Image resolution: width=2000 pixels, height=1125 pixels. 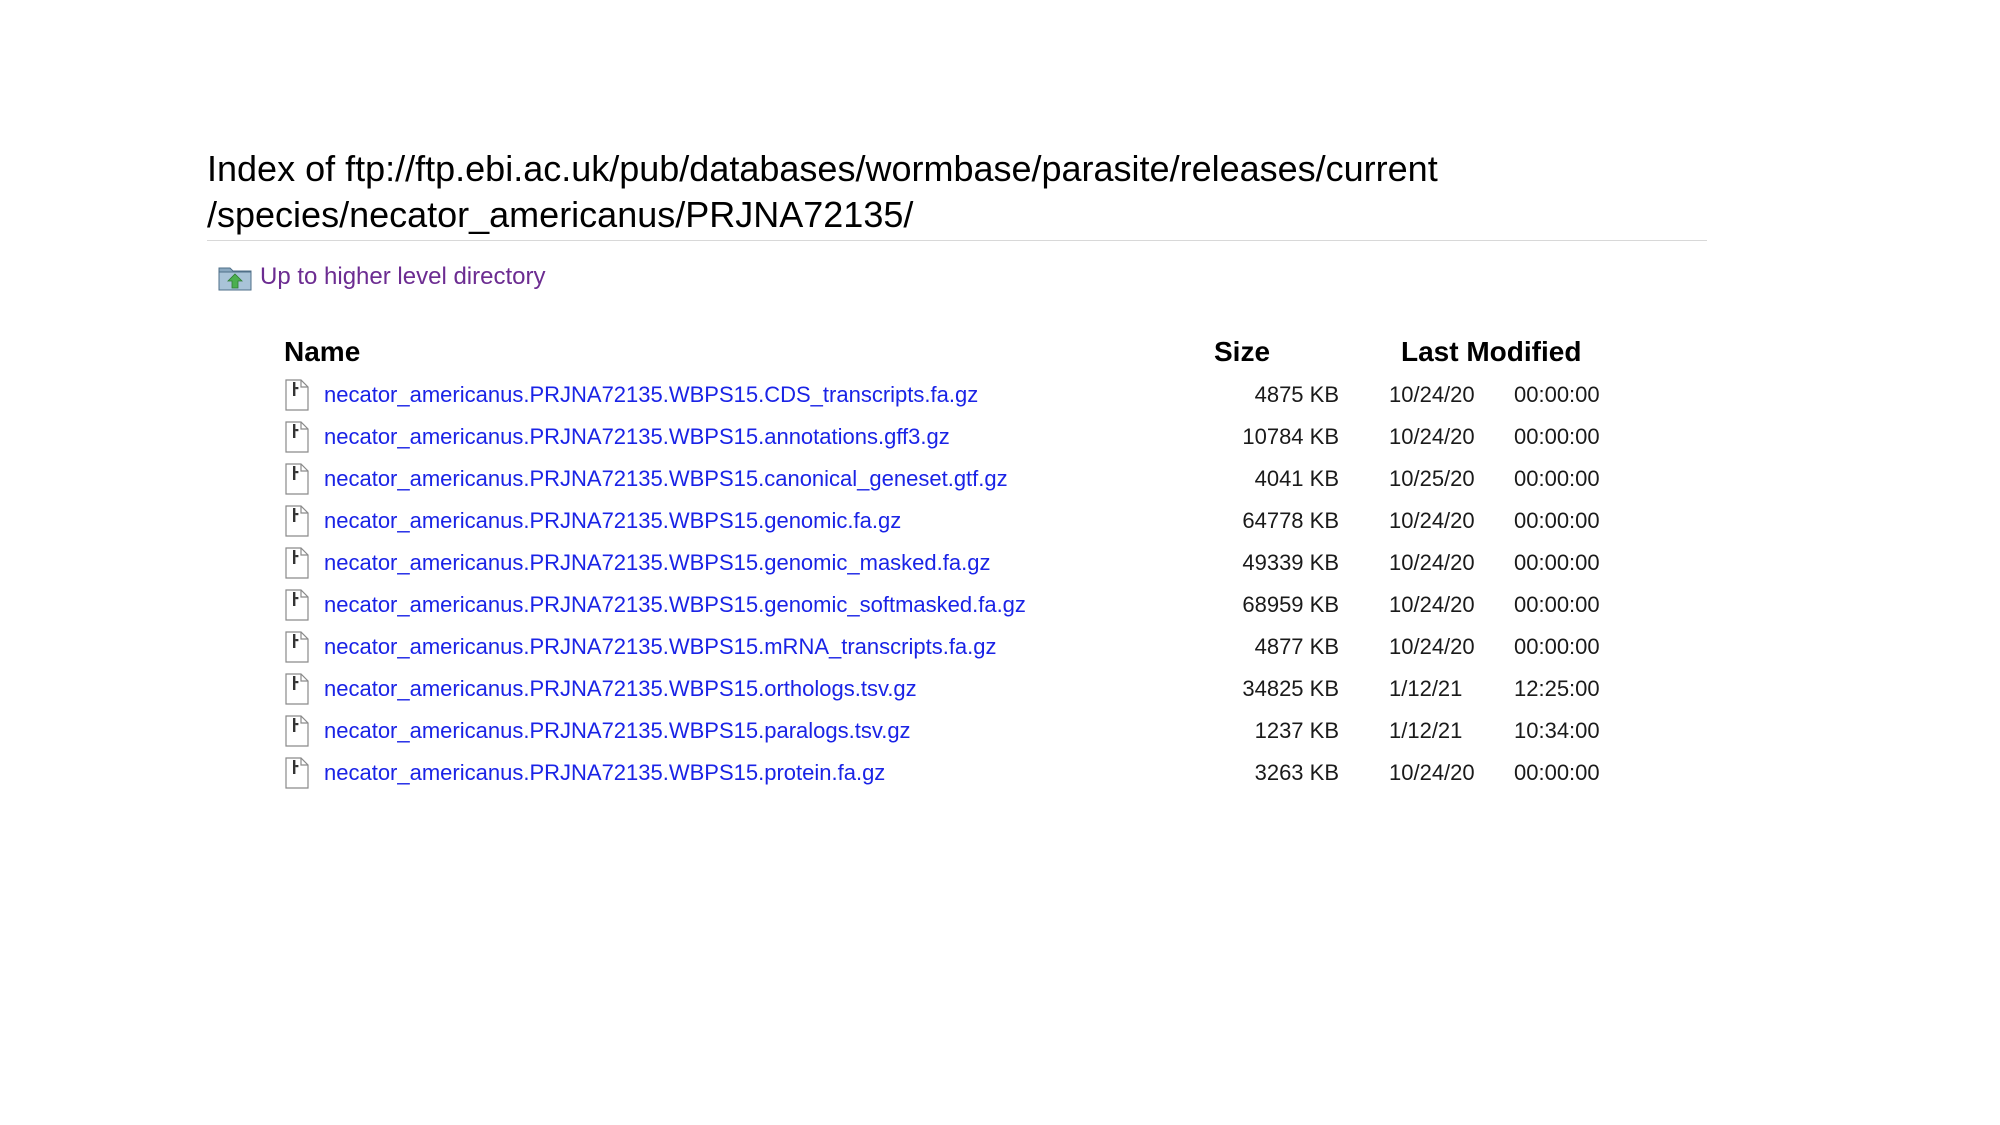 I want to click on folder-up-icon, so click(x=235, y=277).